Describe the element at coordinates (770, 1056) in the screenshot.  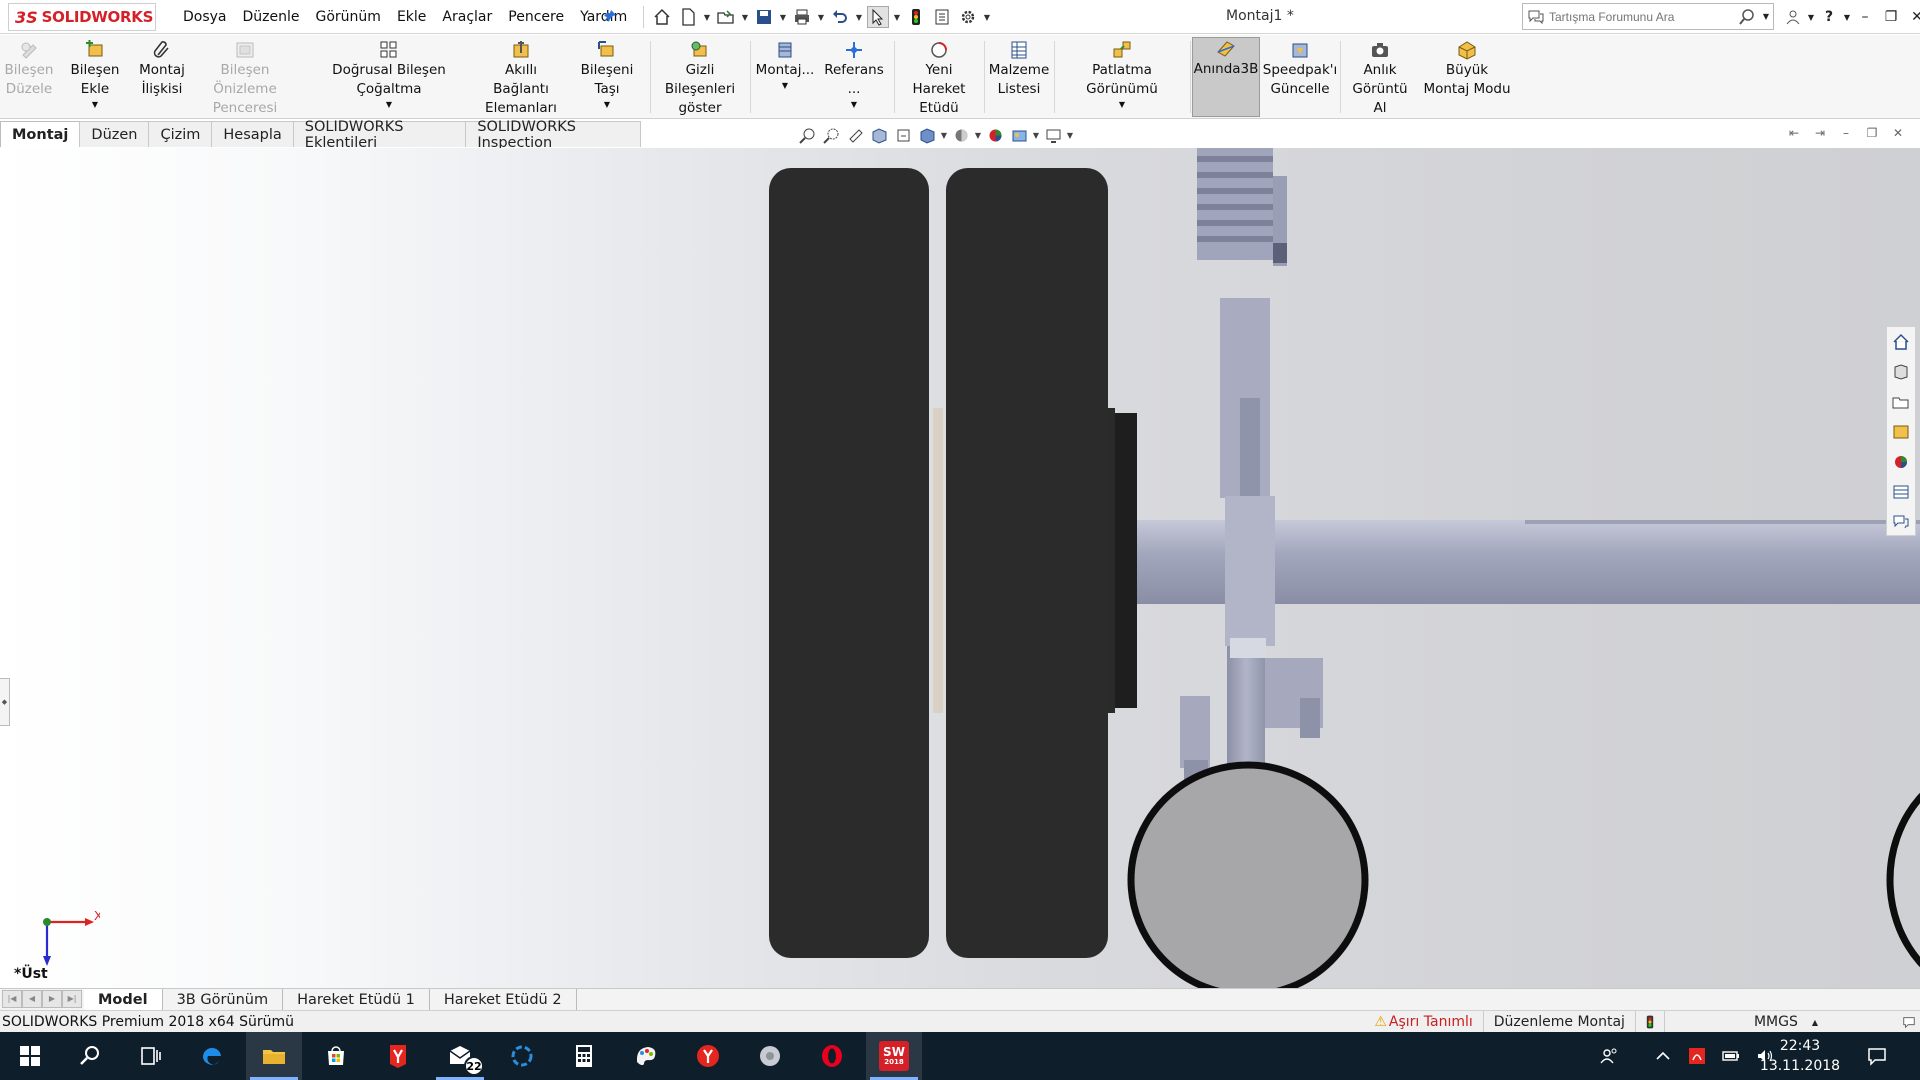
I see `app-disc-icon` at that location.